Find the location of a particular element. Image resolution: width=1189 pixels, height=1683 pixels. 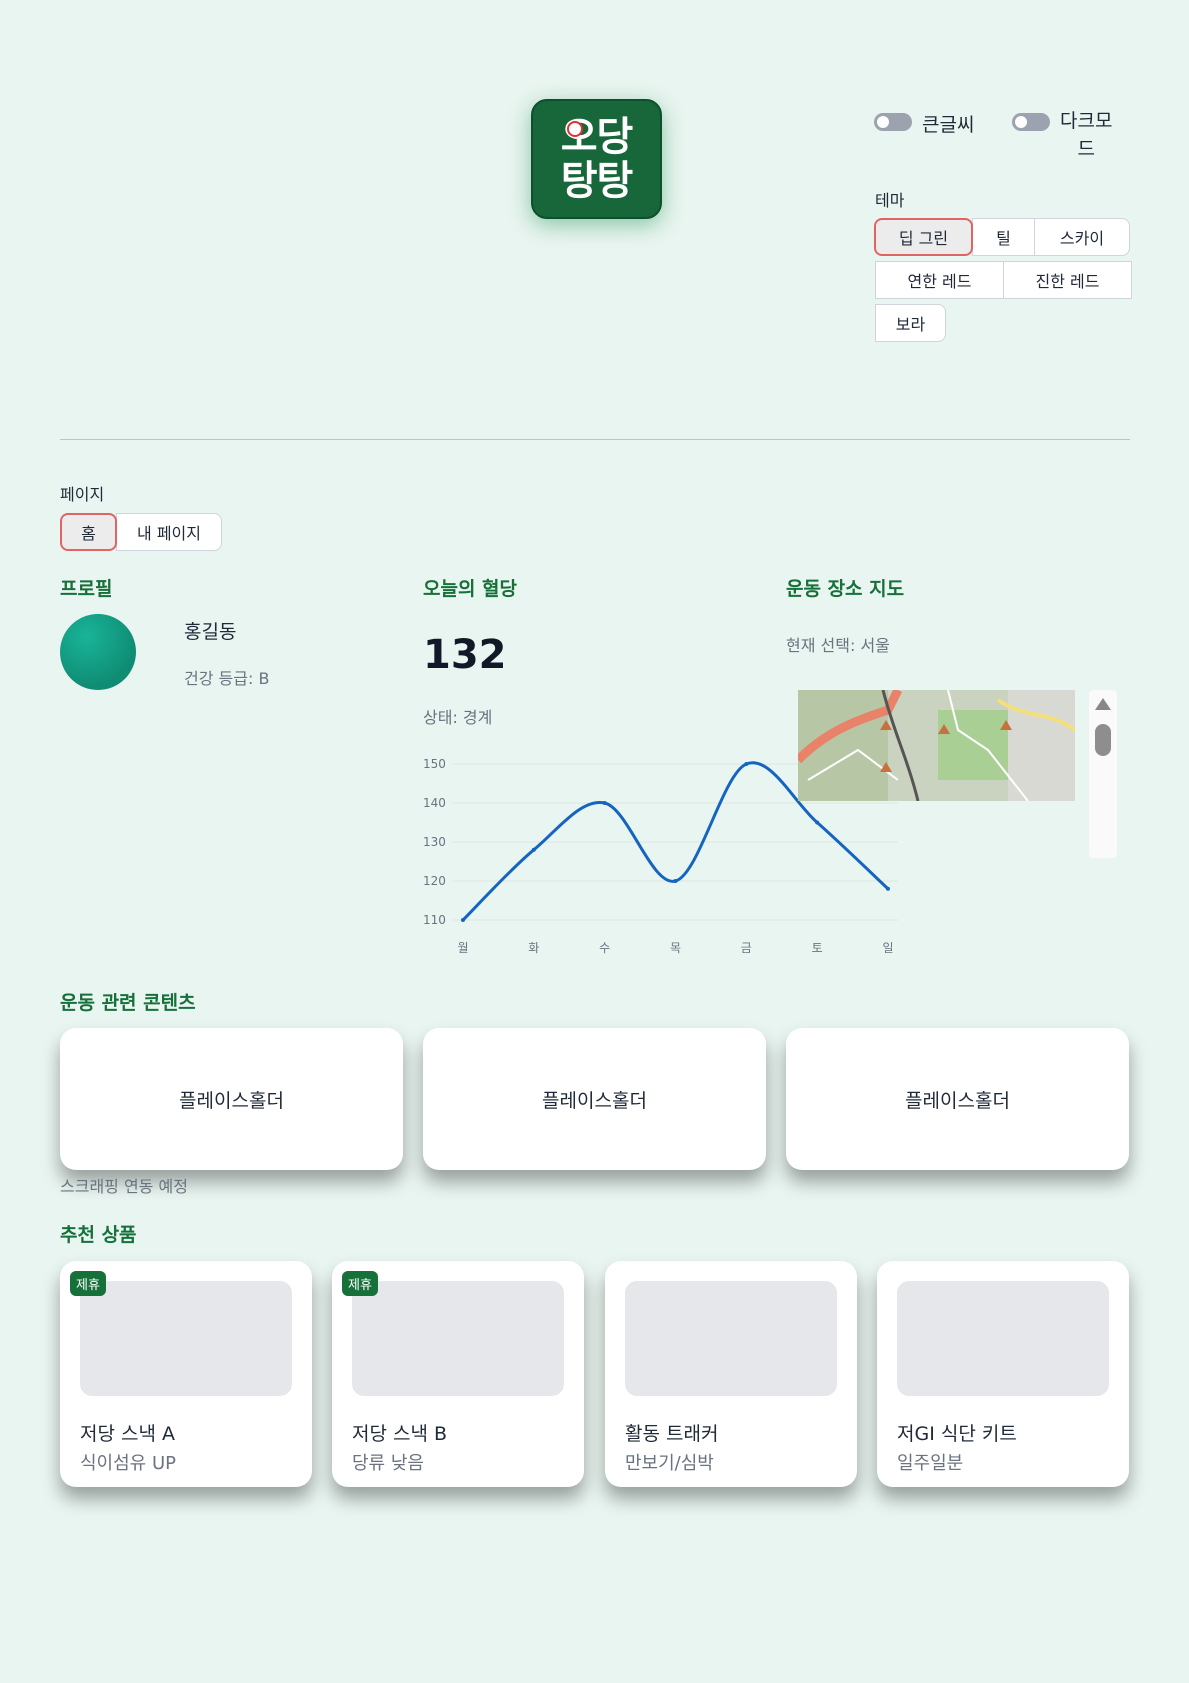

product-name: 저당 스낵 B is located at coordinates (400, 1434).